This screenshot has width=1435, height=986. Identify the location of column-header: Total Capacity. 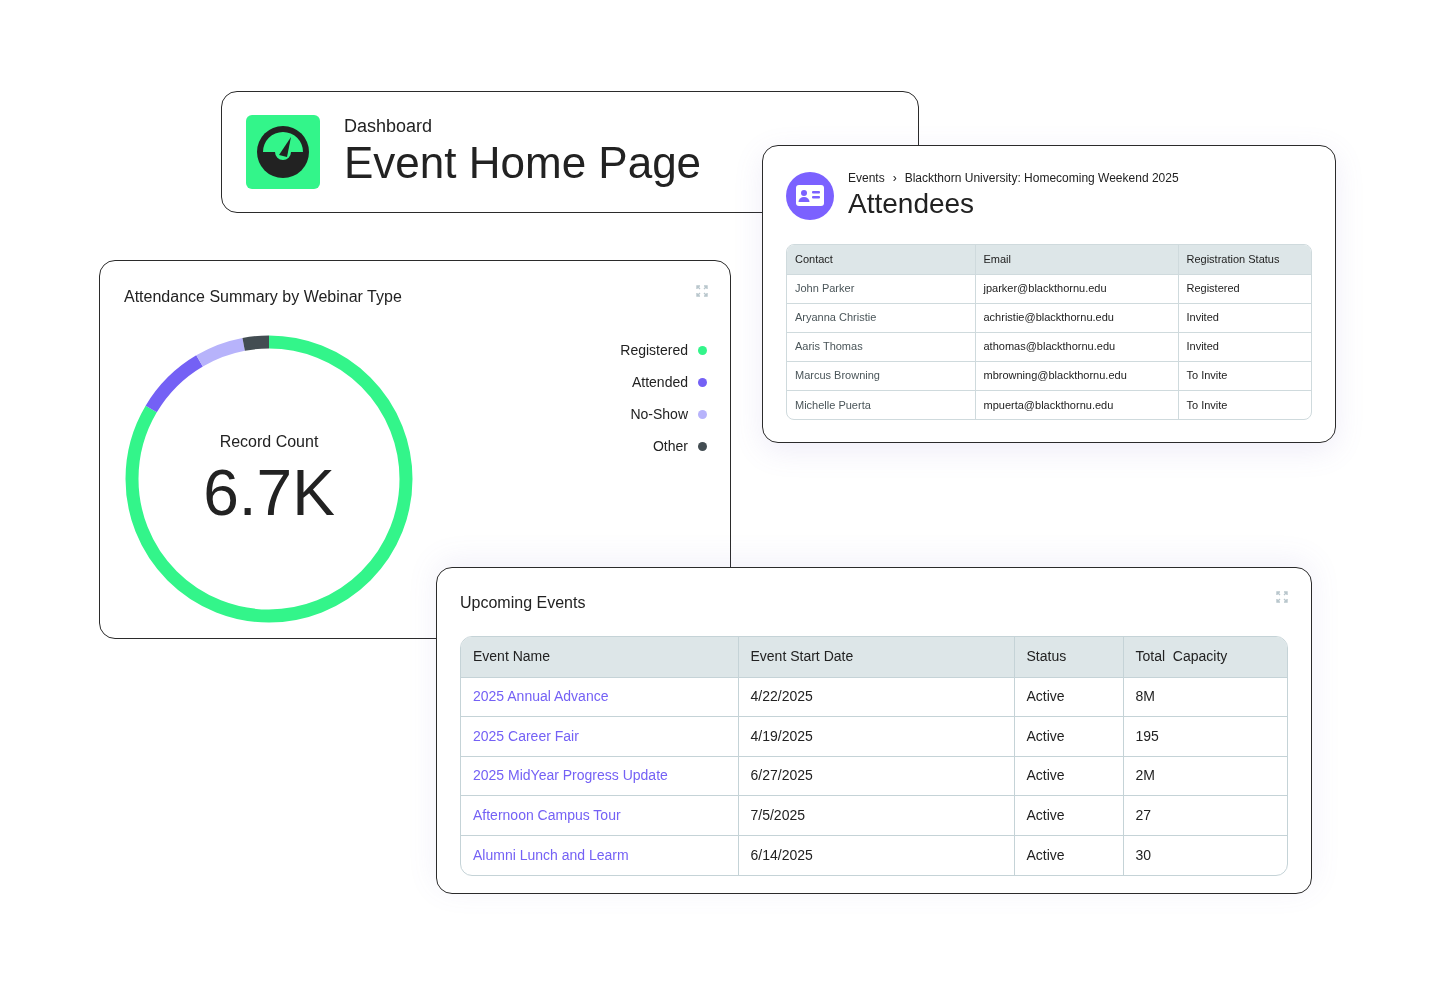
(1205, 657).